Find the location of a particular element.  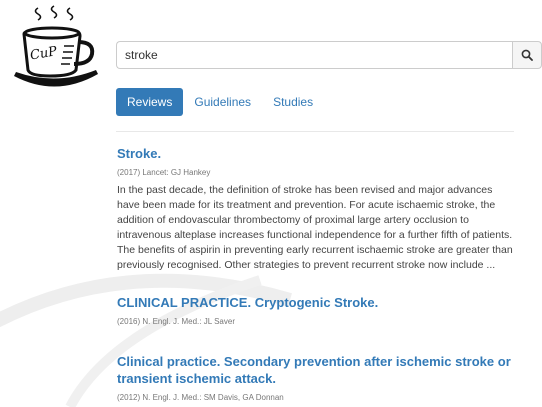

search-button is located at coordinates (527, 55).